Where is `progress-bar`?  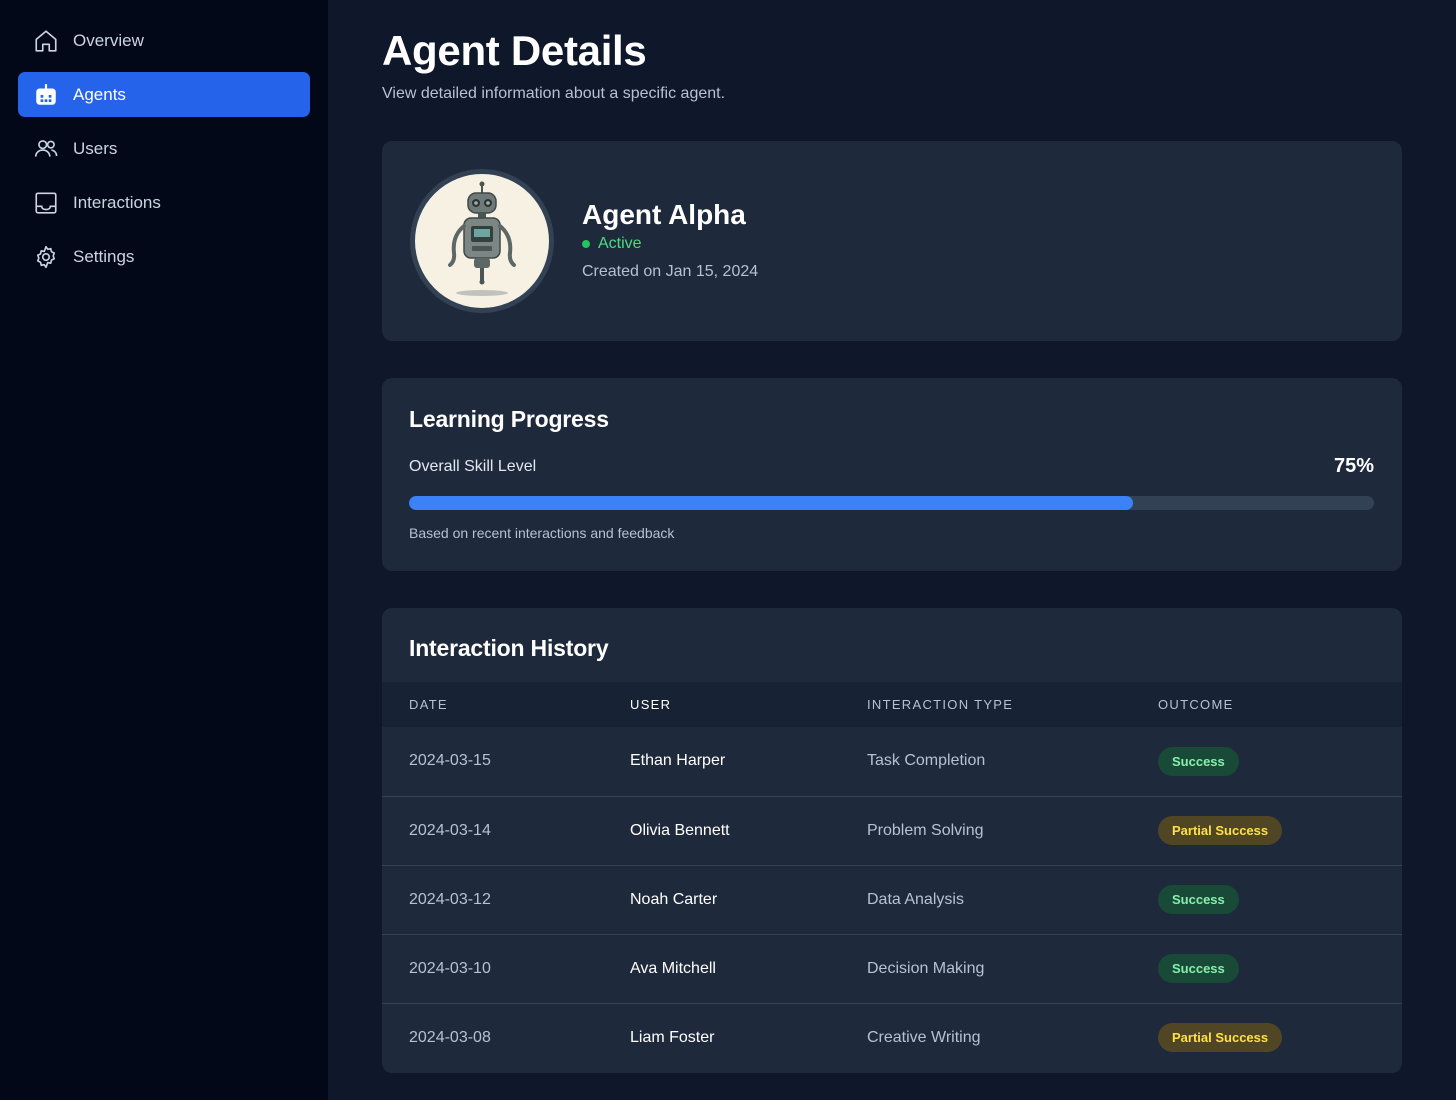
progress-bar is located at coordinates (891, 503).